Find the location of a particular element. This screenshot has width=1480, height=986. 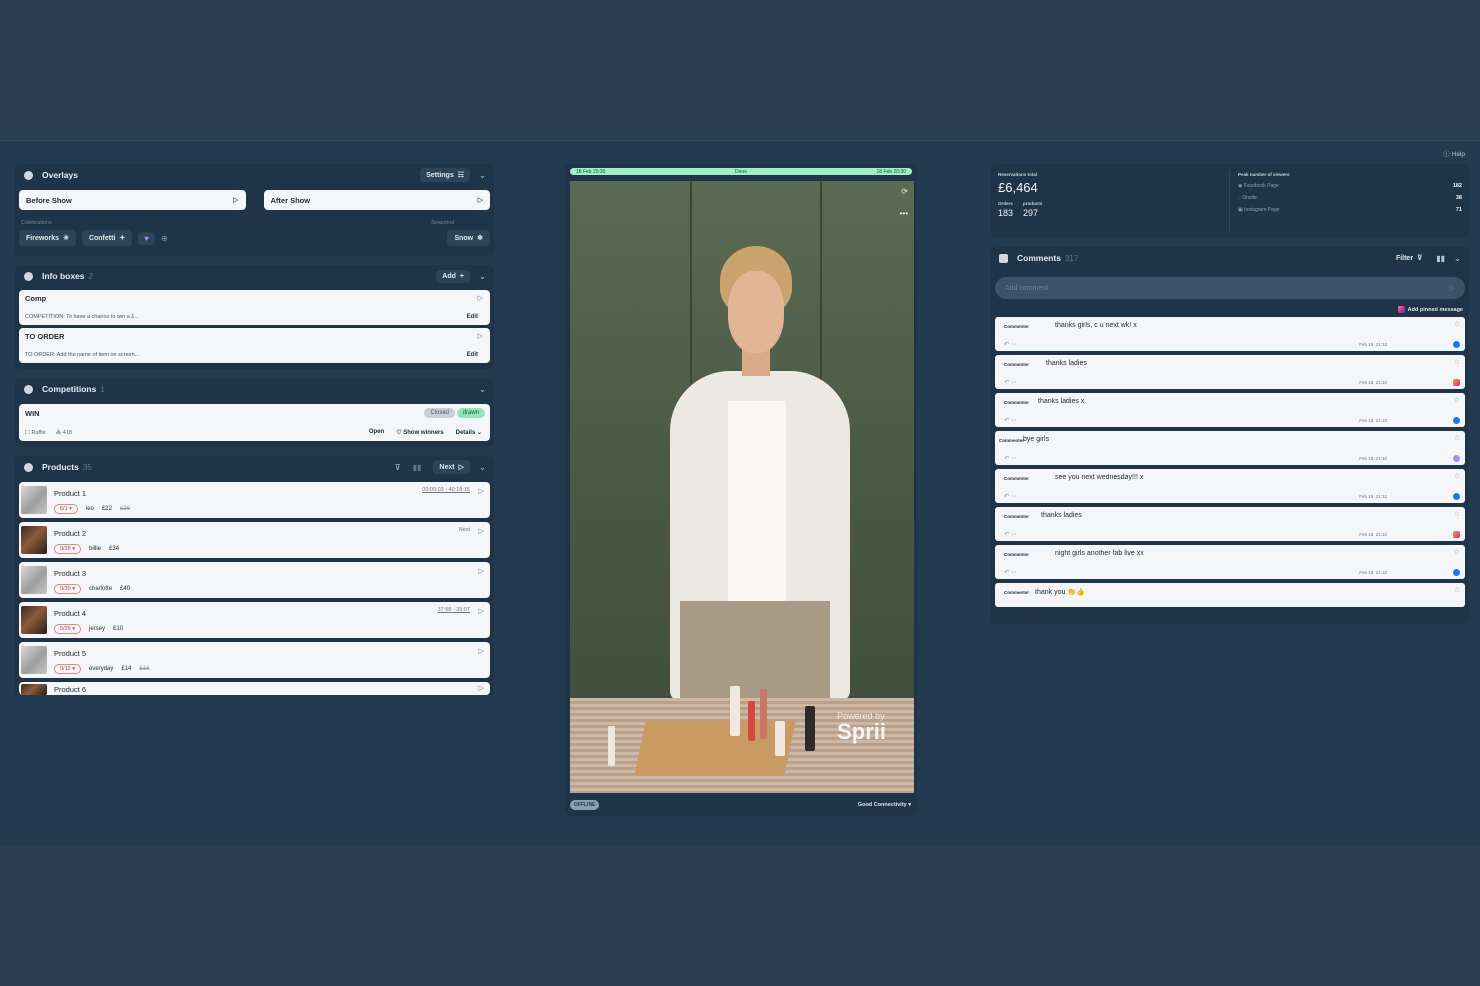

product-timestamp: 00:00:03 - 40:18:15 is located at coordinates (446, 490).